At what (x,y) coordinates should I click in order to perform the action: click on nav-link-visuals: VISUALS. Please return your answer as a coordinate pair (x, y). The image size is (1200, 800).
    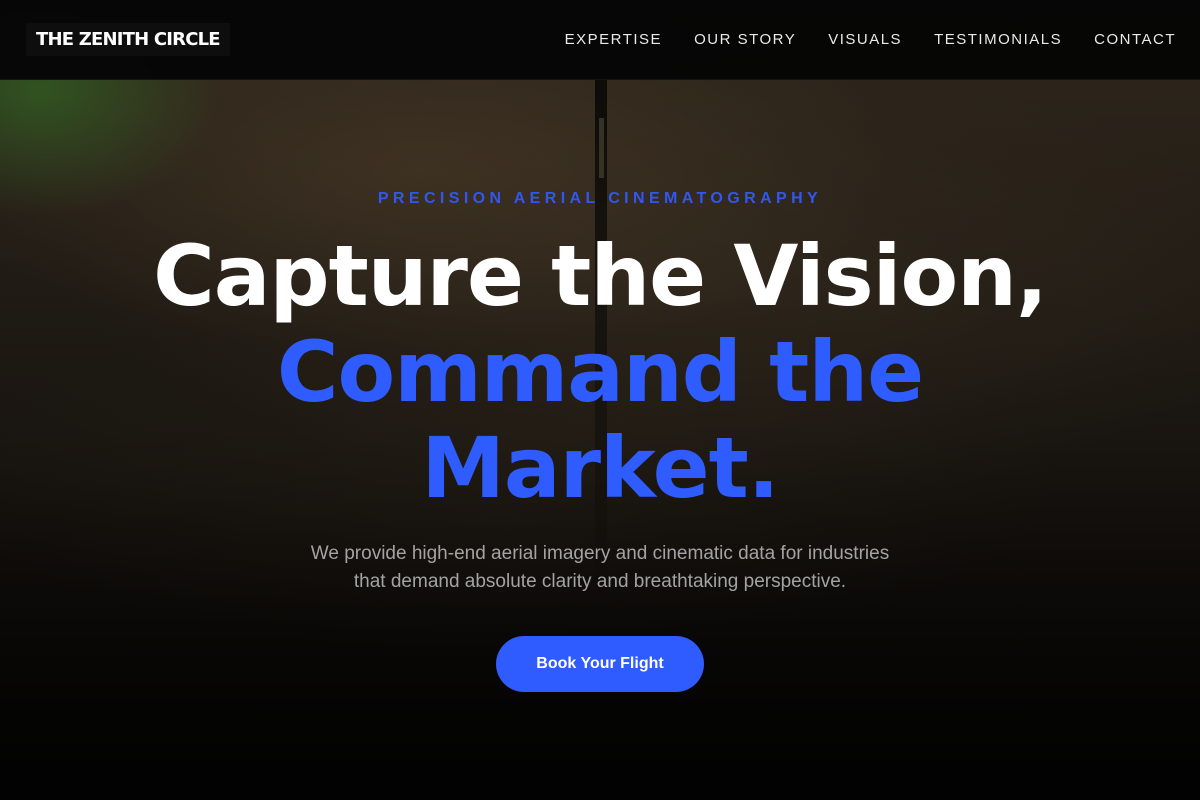
    Looking at the image, I should click on (865, 39).